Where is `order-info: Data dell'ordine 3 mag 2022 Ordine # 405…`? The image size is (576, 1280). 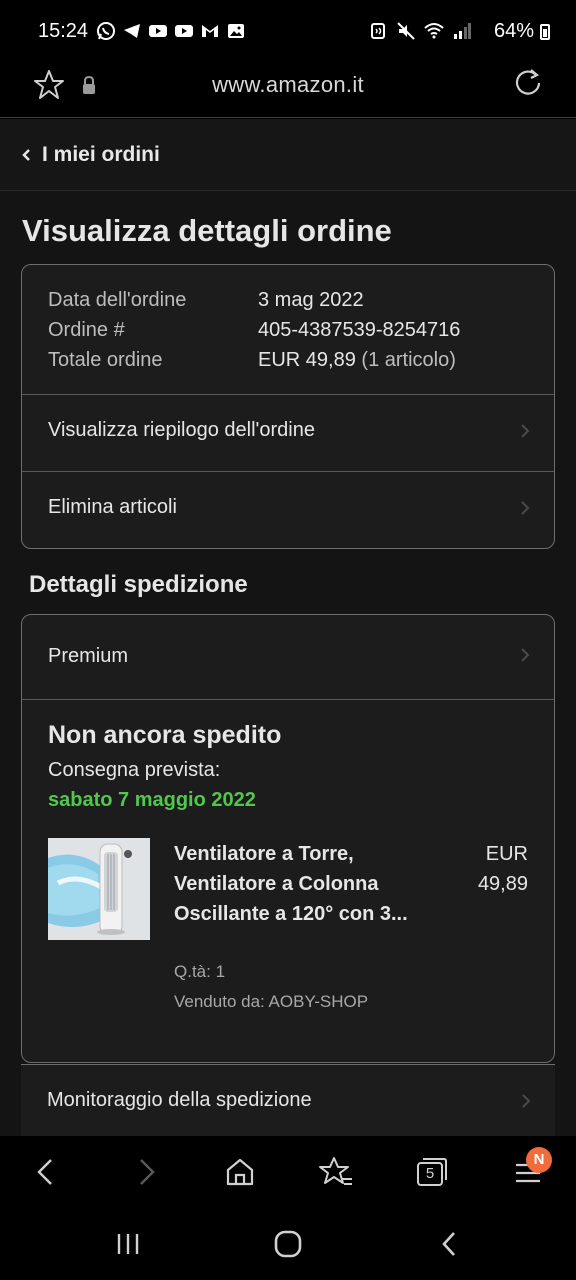
order-info: Data dell'ordine 3 mag 2022 Ordine # 405… is located at coordinates (288, 330).